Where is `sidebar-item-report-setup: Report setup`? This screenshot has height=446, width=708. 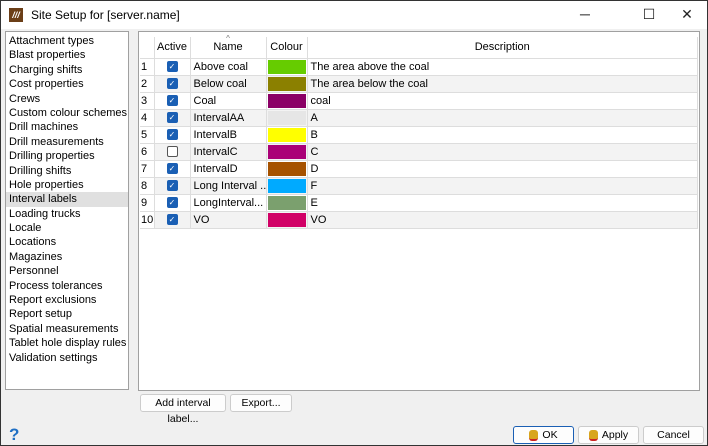
sidebar-item-report-setup: Report setup is located at coordinates (67, 314).